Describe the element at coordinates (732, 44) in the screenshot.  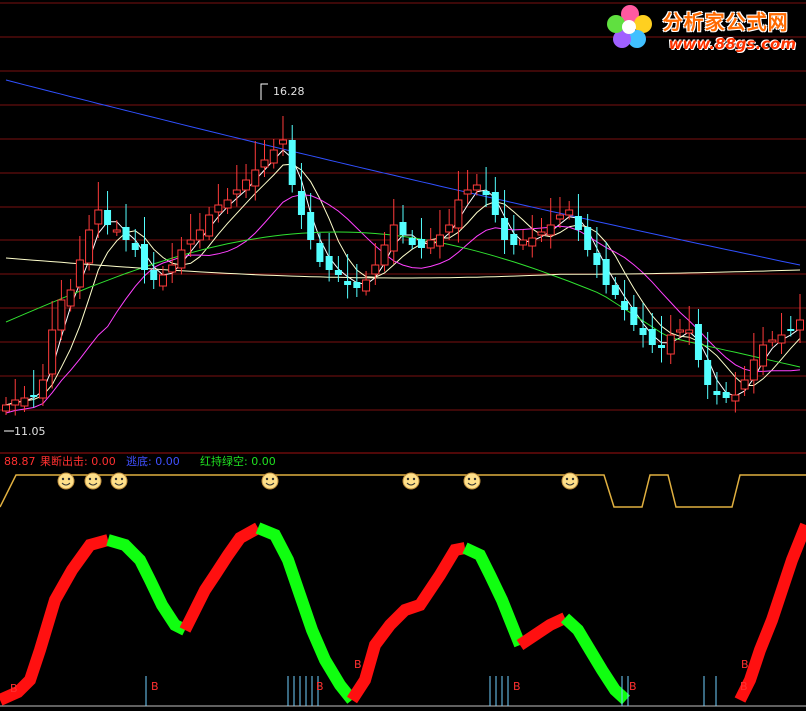
I see `logo-url: www.88gs.com` at that location.